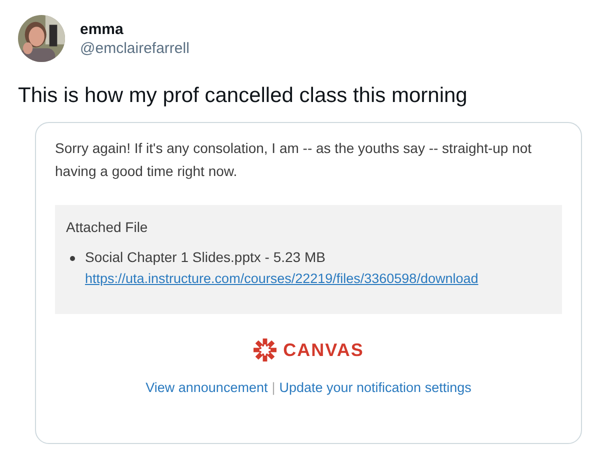 The width and height of the screenshot is (599, 472). I want to click on notification-settings-link: Update your notification settings, so click(375, 387).